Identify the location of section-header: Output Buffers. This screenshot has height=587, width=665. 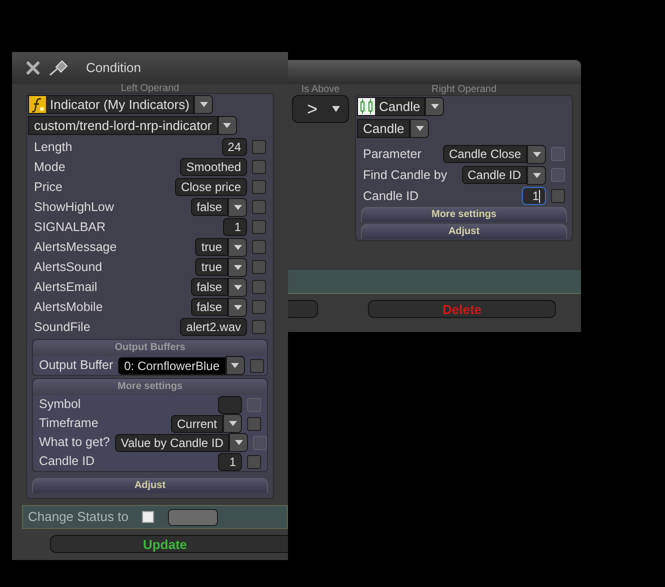
(150, 348).